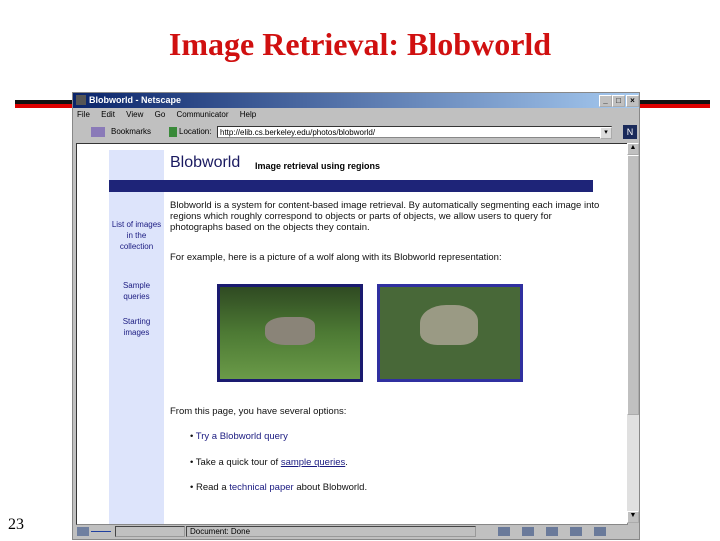  Describe the element at coordinates (16, 524) in the screenshot. I see `slide-number: 23` at that location.